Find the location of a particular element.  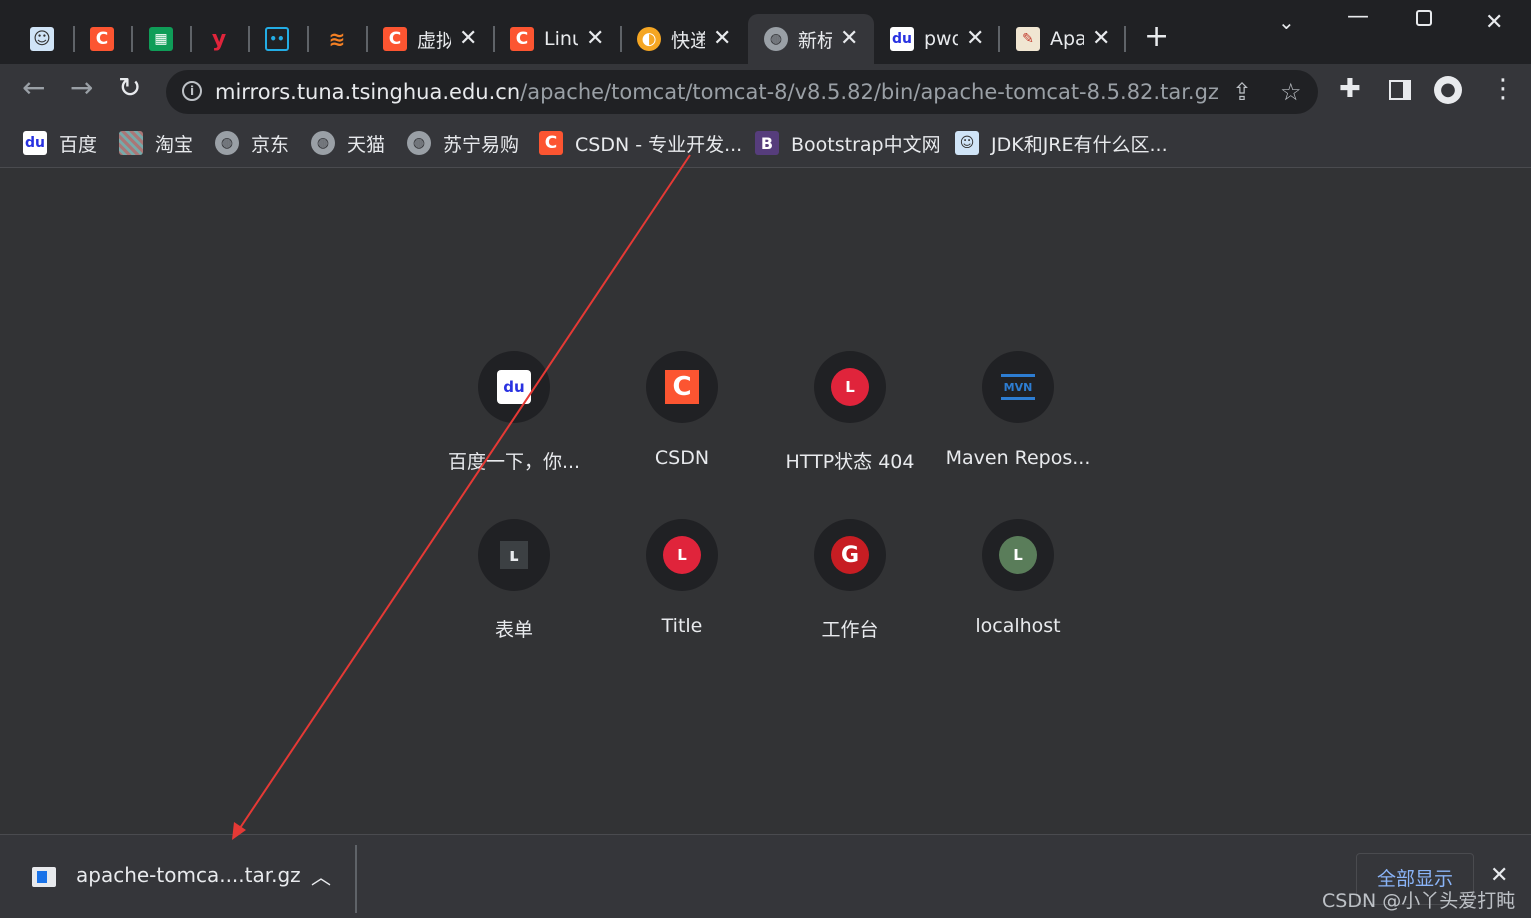

tab-12: ✎ Apa ✕ is located at coordinates (1063, 39).